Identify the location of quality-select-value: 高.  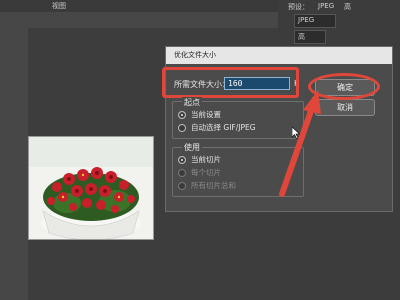
(301, 37).